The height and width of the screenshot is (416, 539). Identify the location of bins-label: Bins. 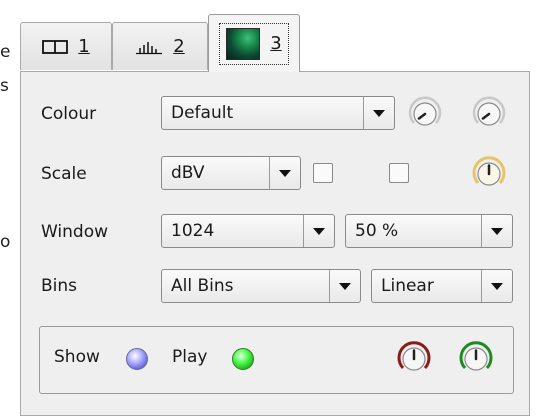
(59, 286).